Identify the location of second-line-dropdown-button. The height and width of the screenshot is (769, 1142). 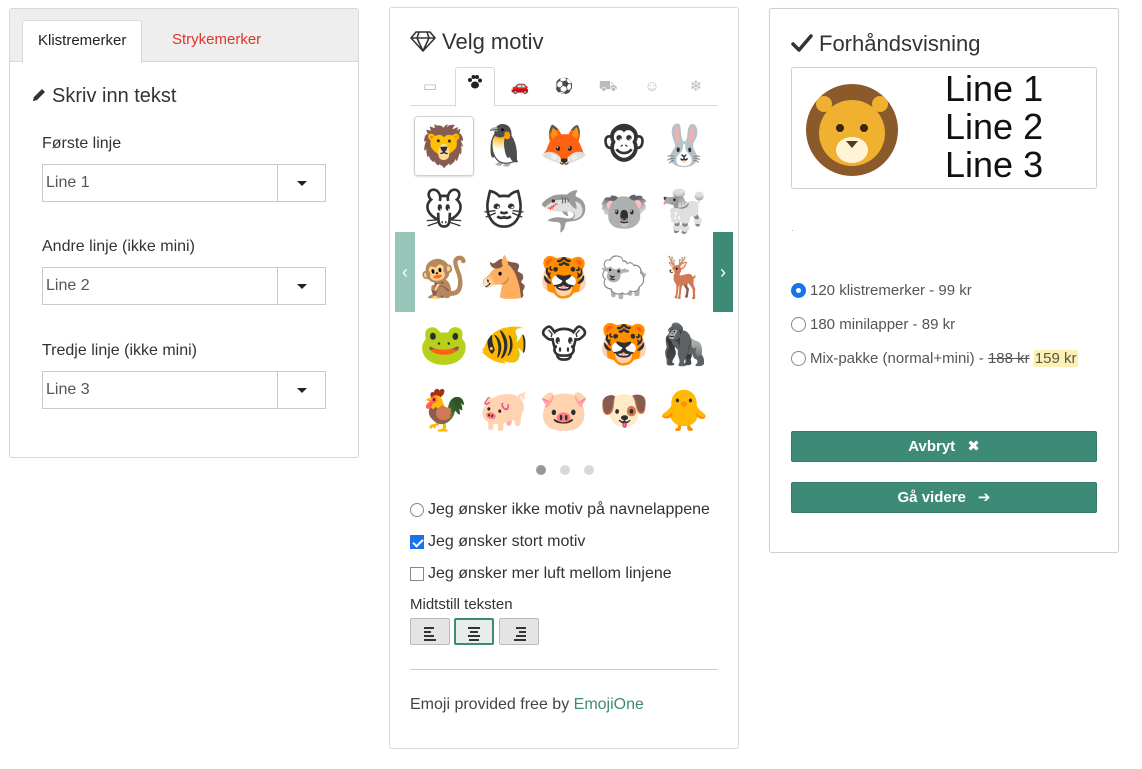
(301, 286).